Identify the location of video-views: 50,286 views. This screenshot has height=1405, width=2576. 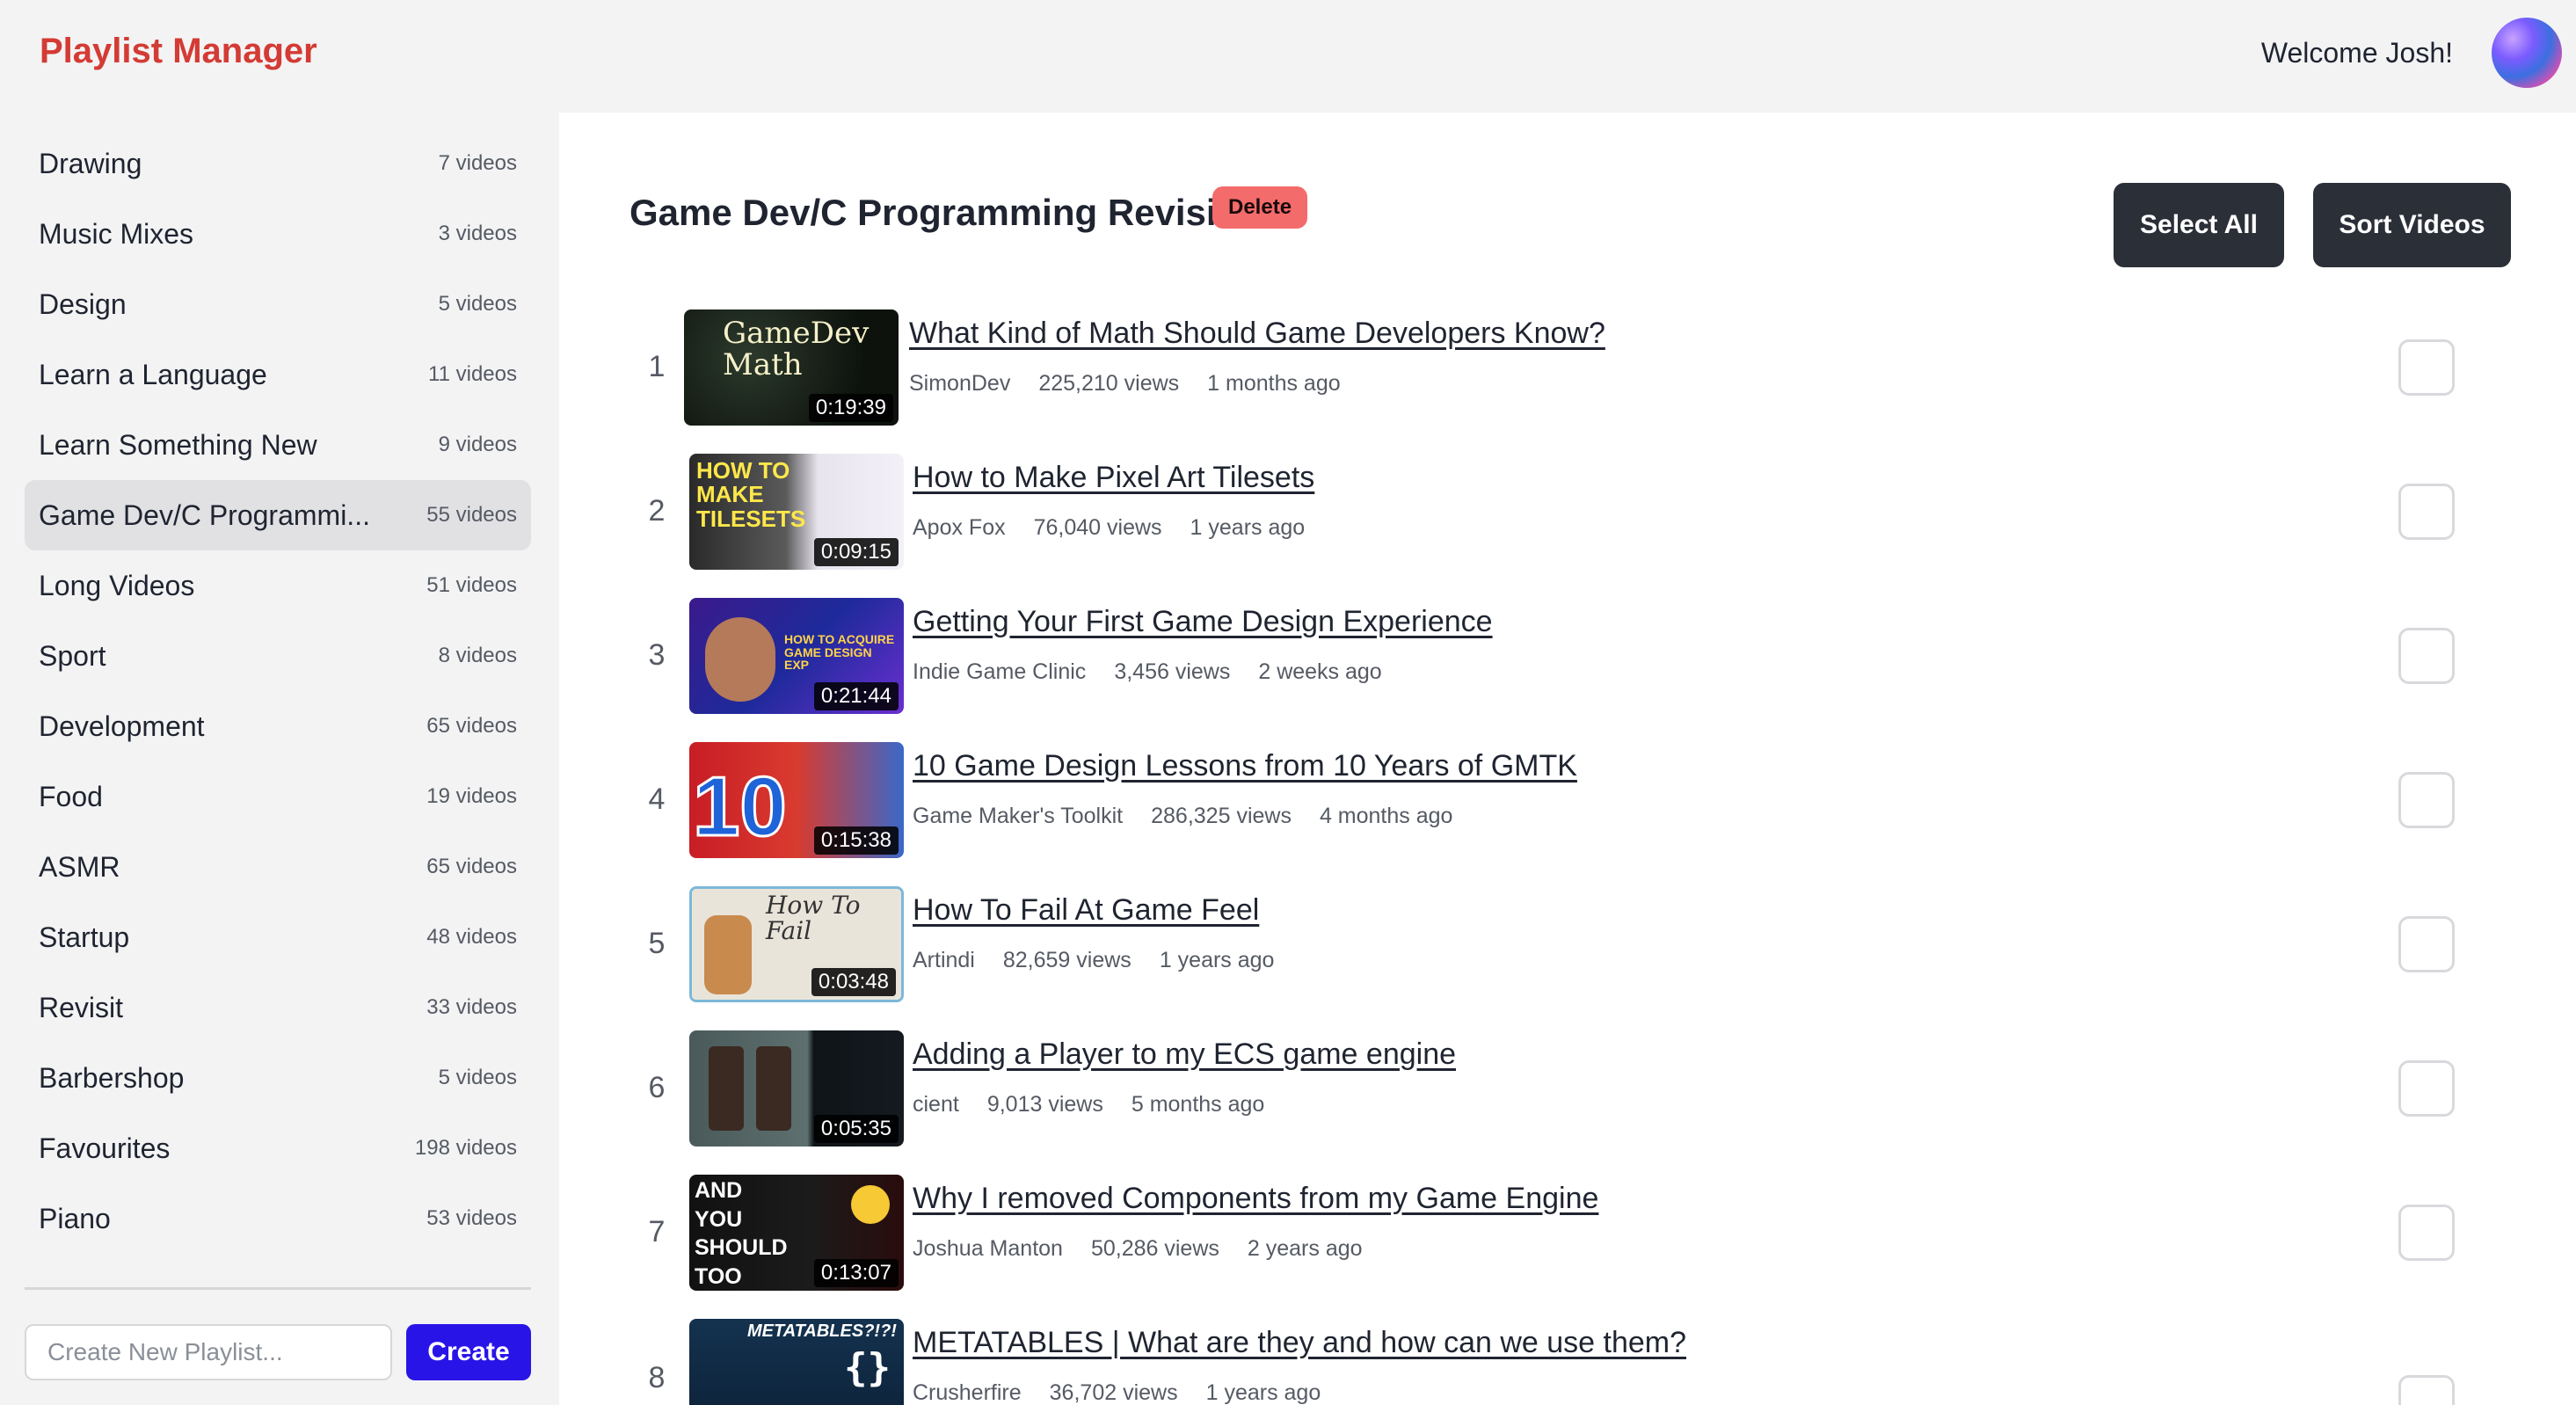
(1154, 1248).